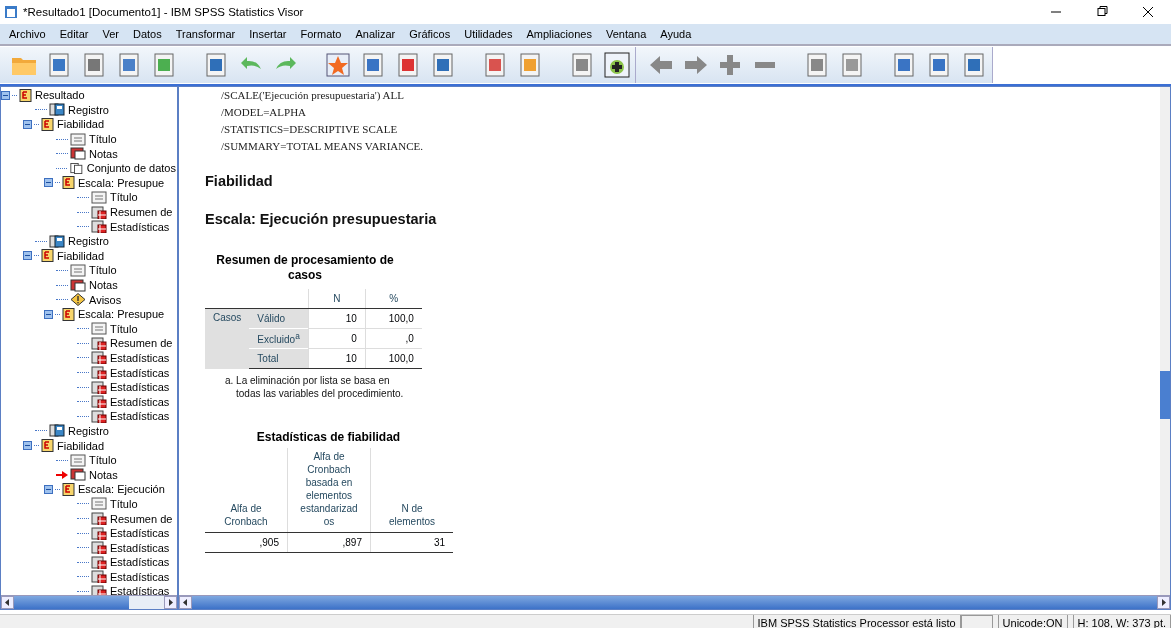 This screenshot has width=1171, height=628. I want to click on status-text: IBM SPSS Statistics Processor está listo, so click(856, 621).